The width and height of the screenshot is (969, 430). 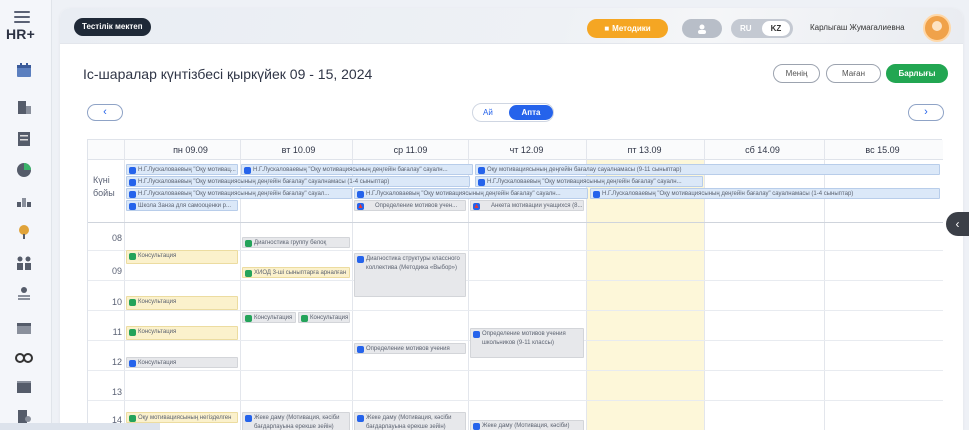 What do you see at coordinates (645, 295) in the screenshot?
I see `today-column` at bounding box center [645, 295].